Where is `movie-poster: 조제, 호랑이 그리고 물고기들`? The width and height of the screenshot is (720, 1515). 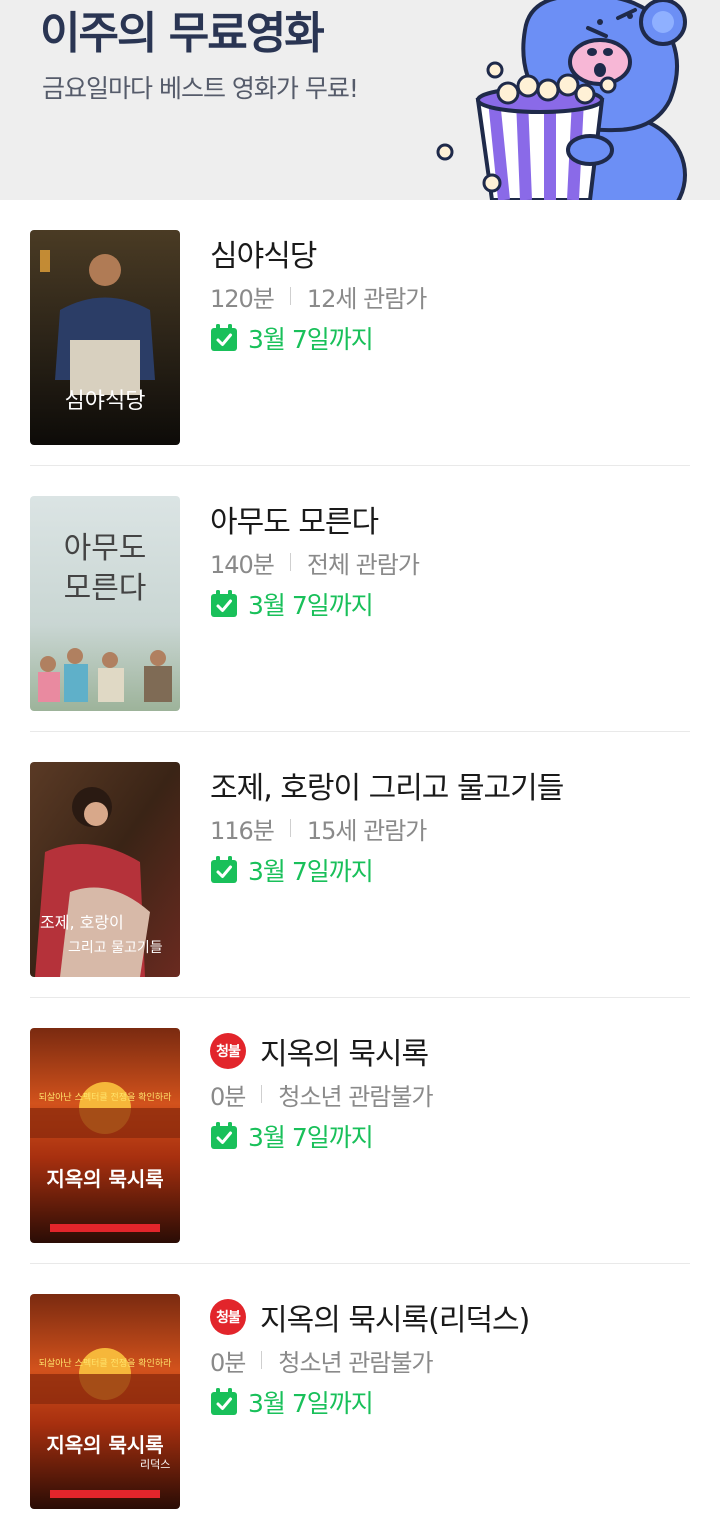
movie-poster: 조제, 호랑이 그리고 물고기들 is located at coordinates (105, 869).